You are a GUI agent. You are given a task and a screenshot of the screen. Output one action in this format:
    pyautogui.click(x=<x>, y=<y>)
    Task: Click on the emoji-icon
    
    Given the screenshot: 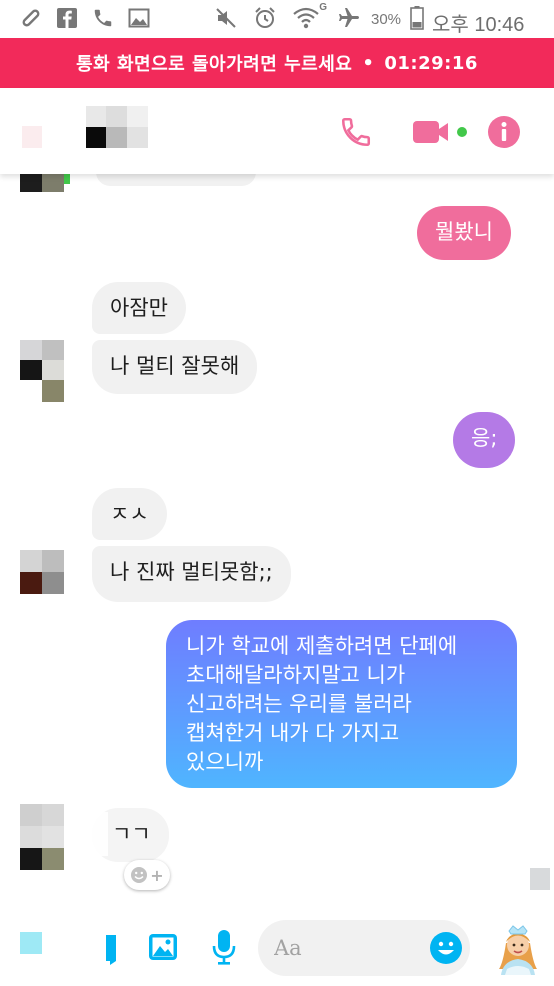 What is the action you would take?
    pyautogui.click(x=446, y=948)
    